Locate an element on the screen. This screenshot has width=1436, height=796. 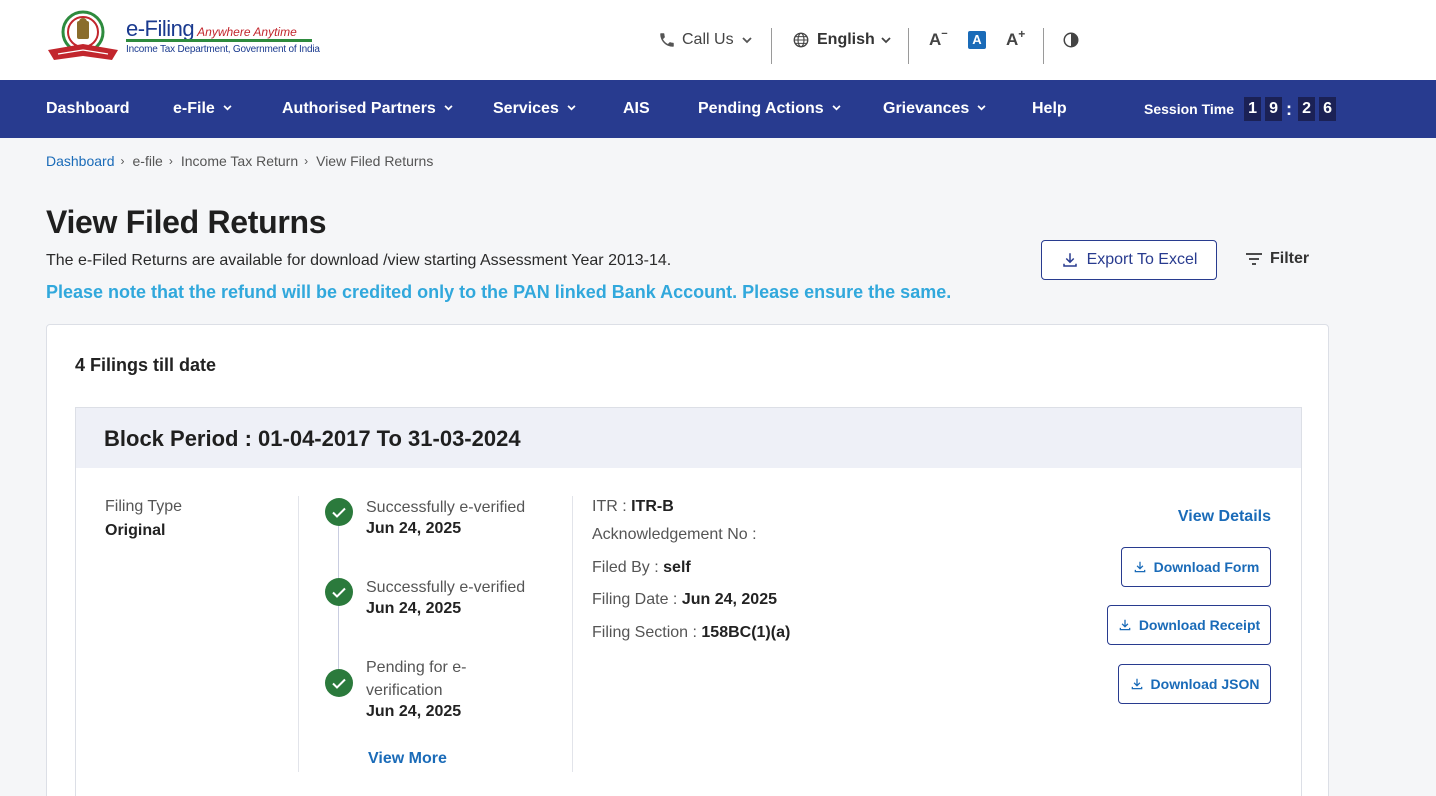
nav-label: Help is located at coordinates (1049, 108).